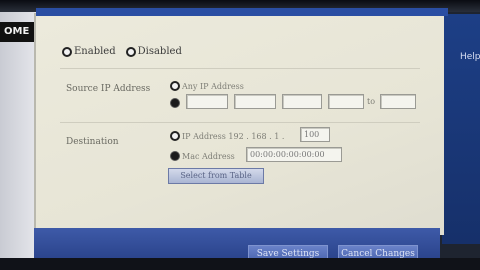 The image size is (480, 270). I want to click on range-to-label: to, so click(371, 101).